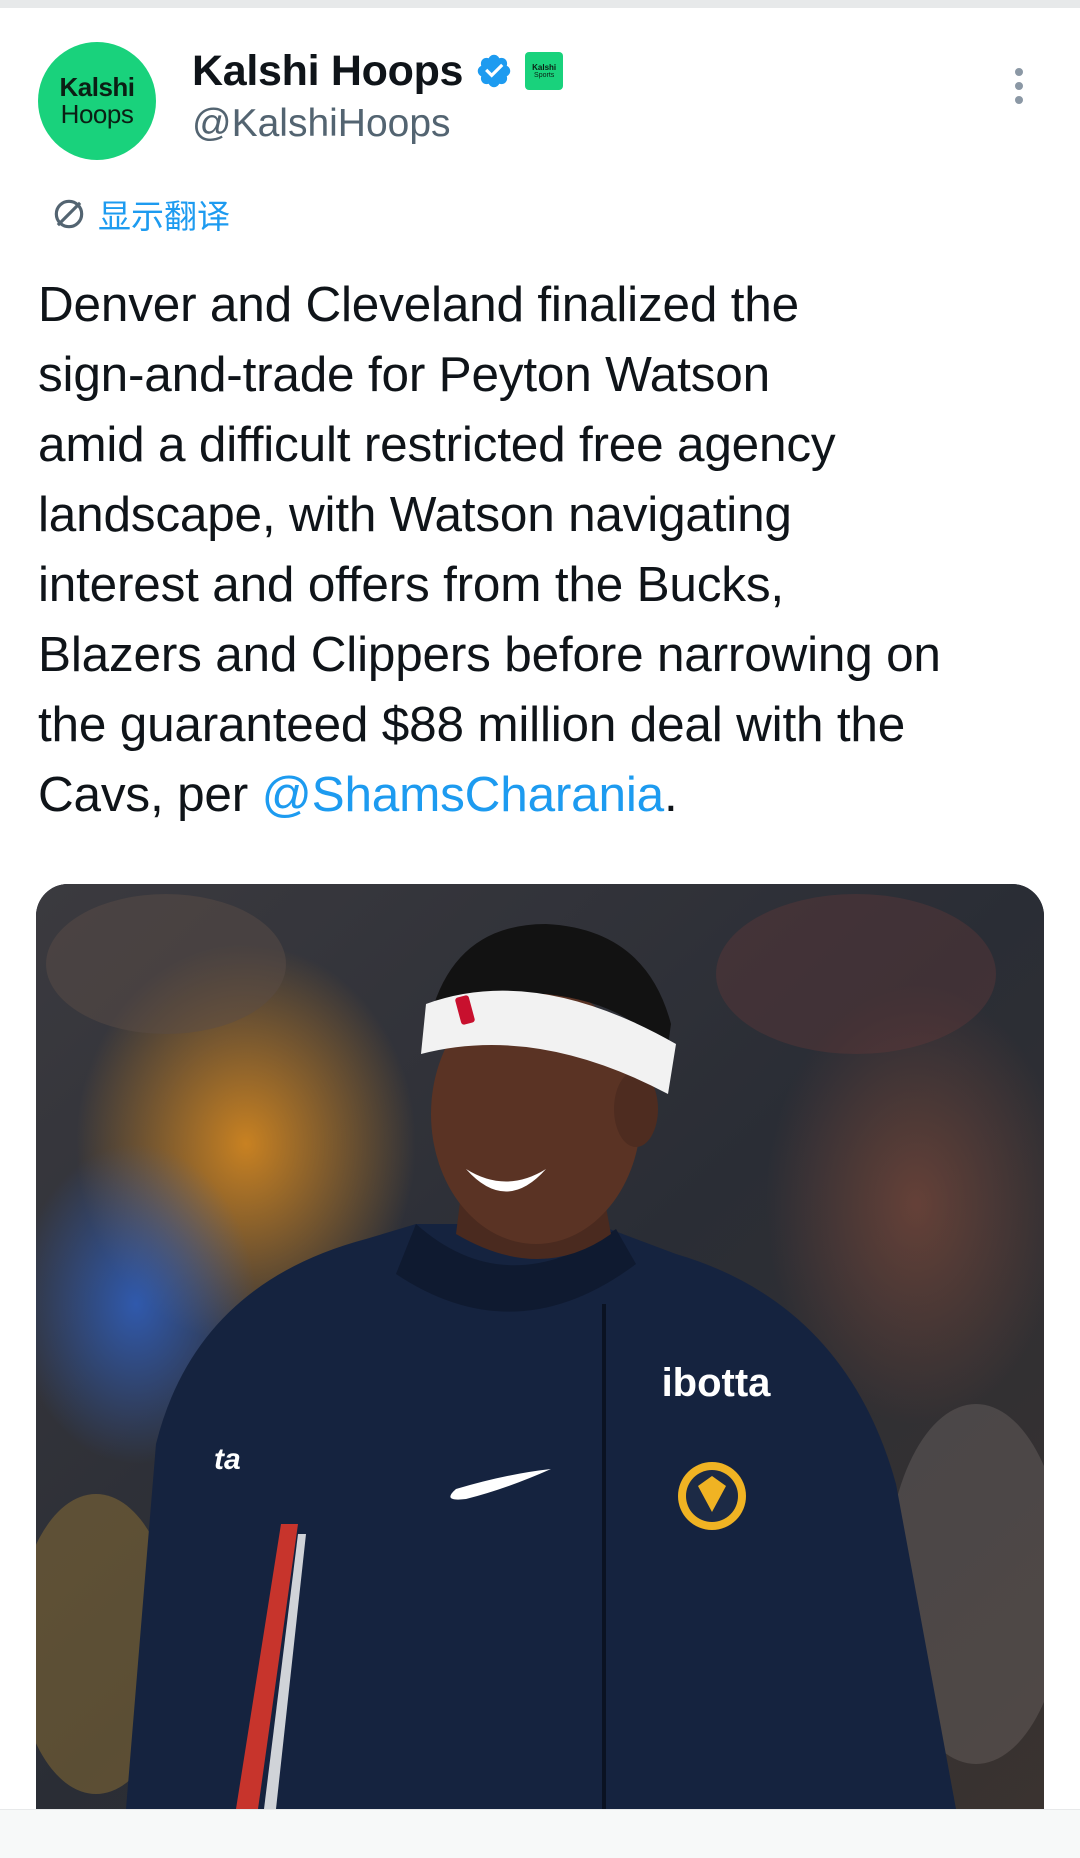  Describe the element at coordinates (463, 794) in the screenshot. I see `mention-link: @ShamsCharania` at that location.